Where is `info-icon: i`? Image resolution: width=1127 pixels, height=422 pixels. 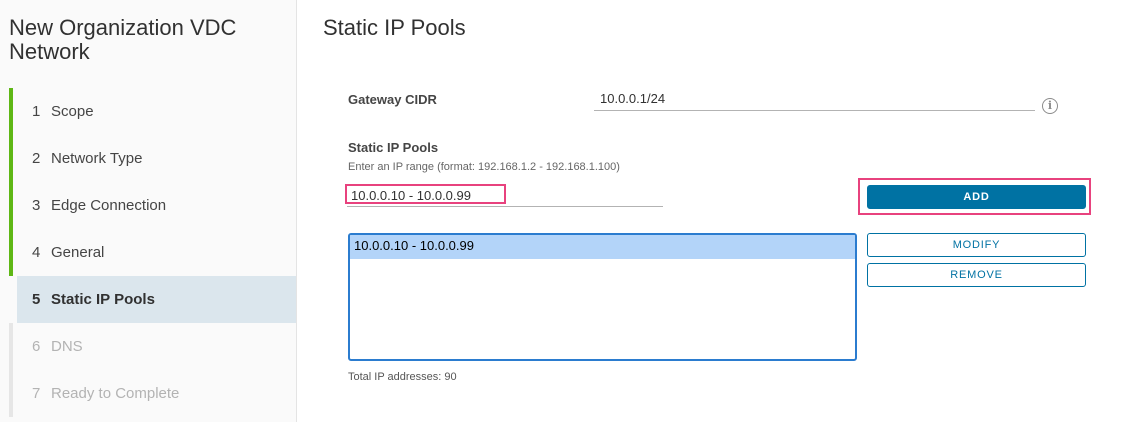
info-icon: i is located at coordinates (1050, 106).